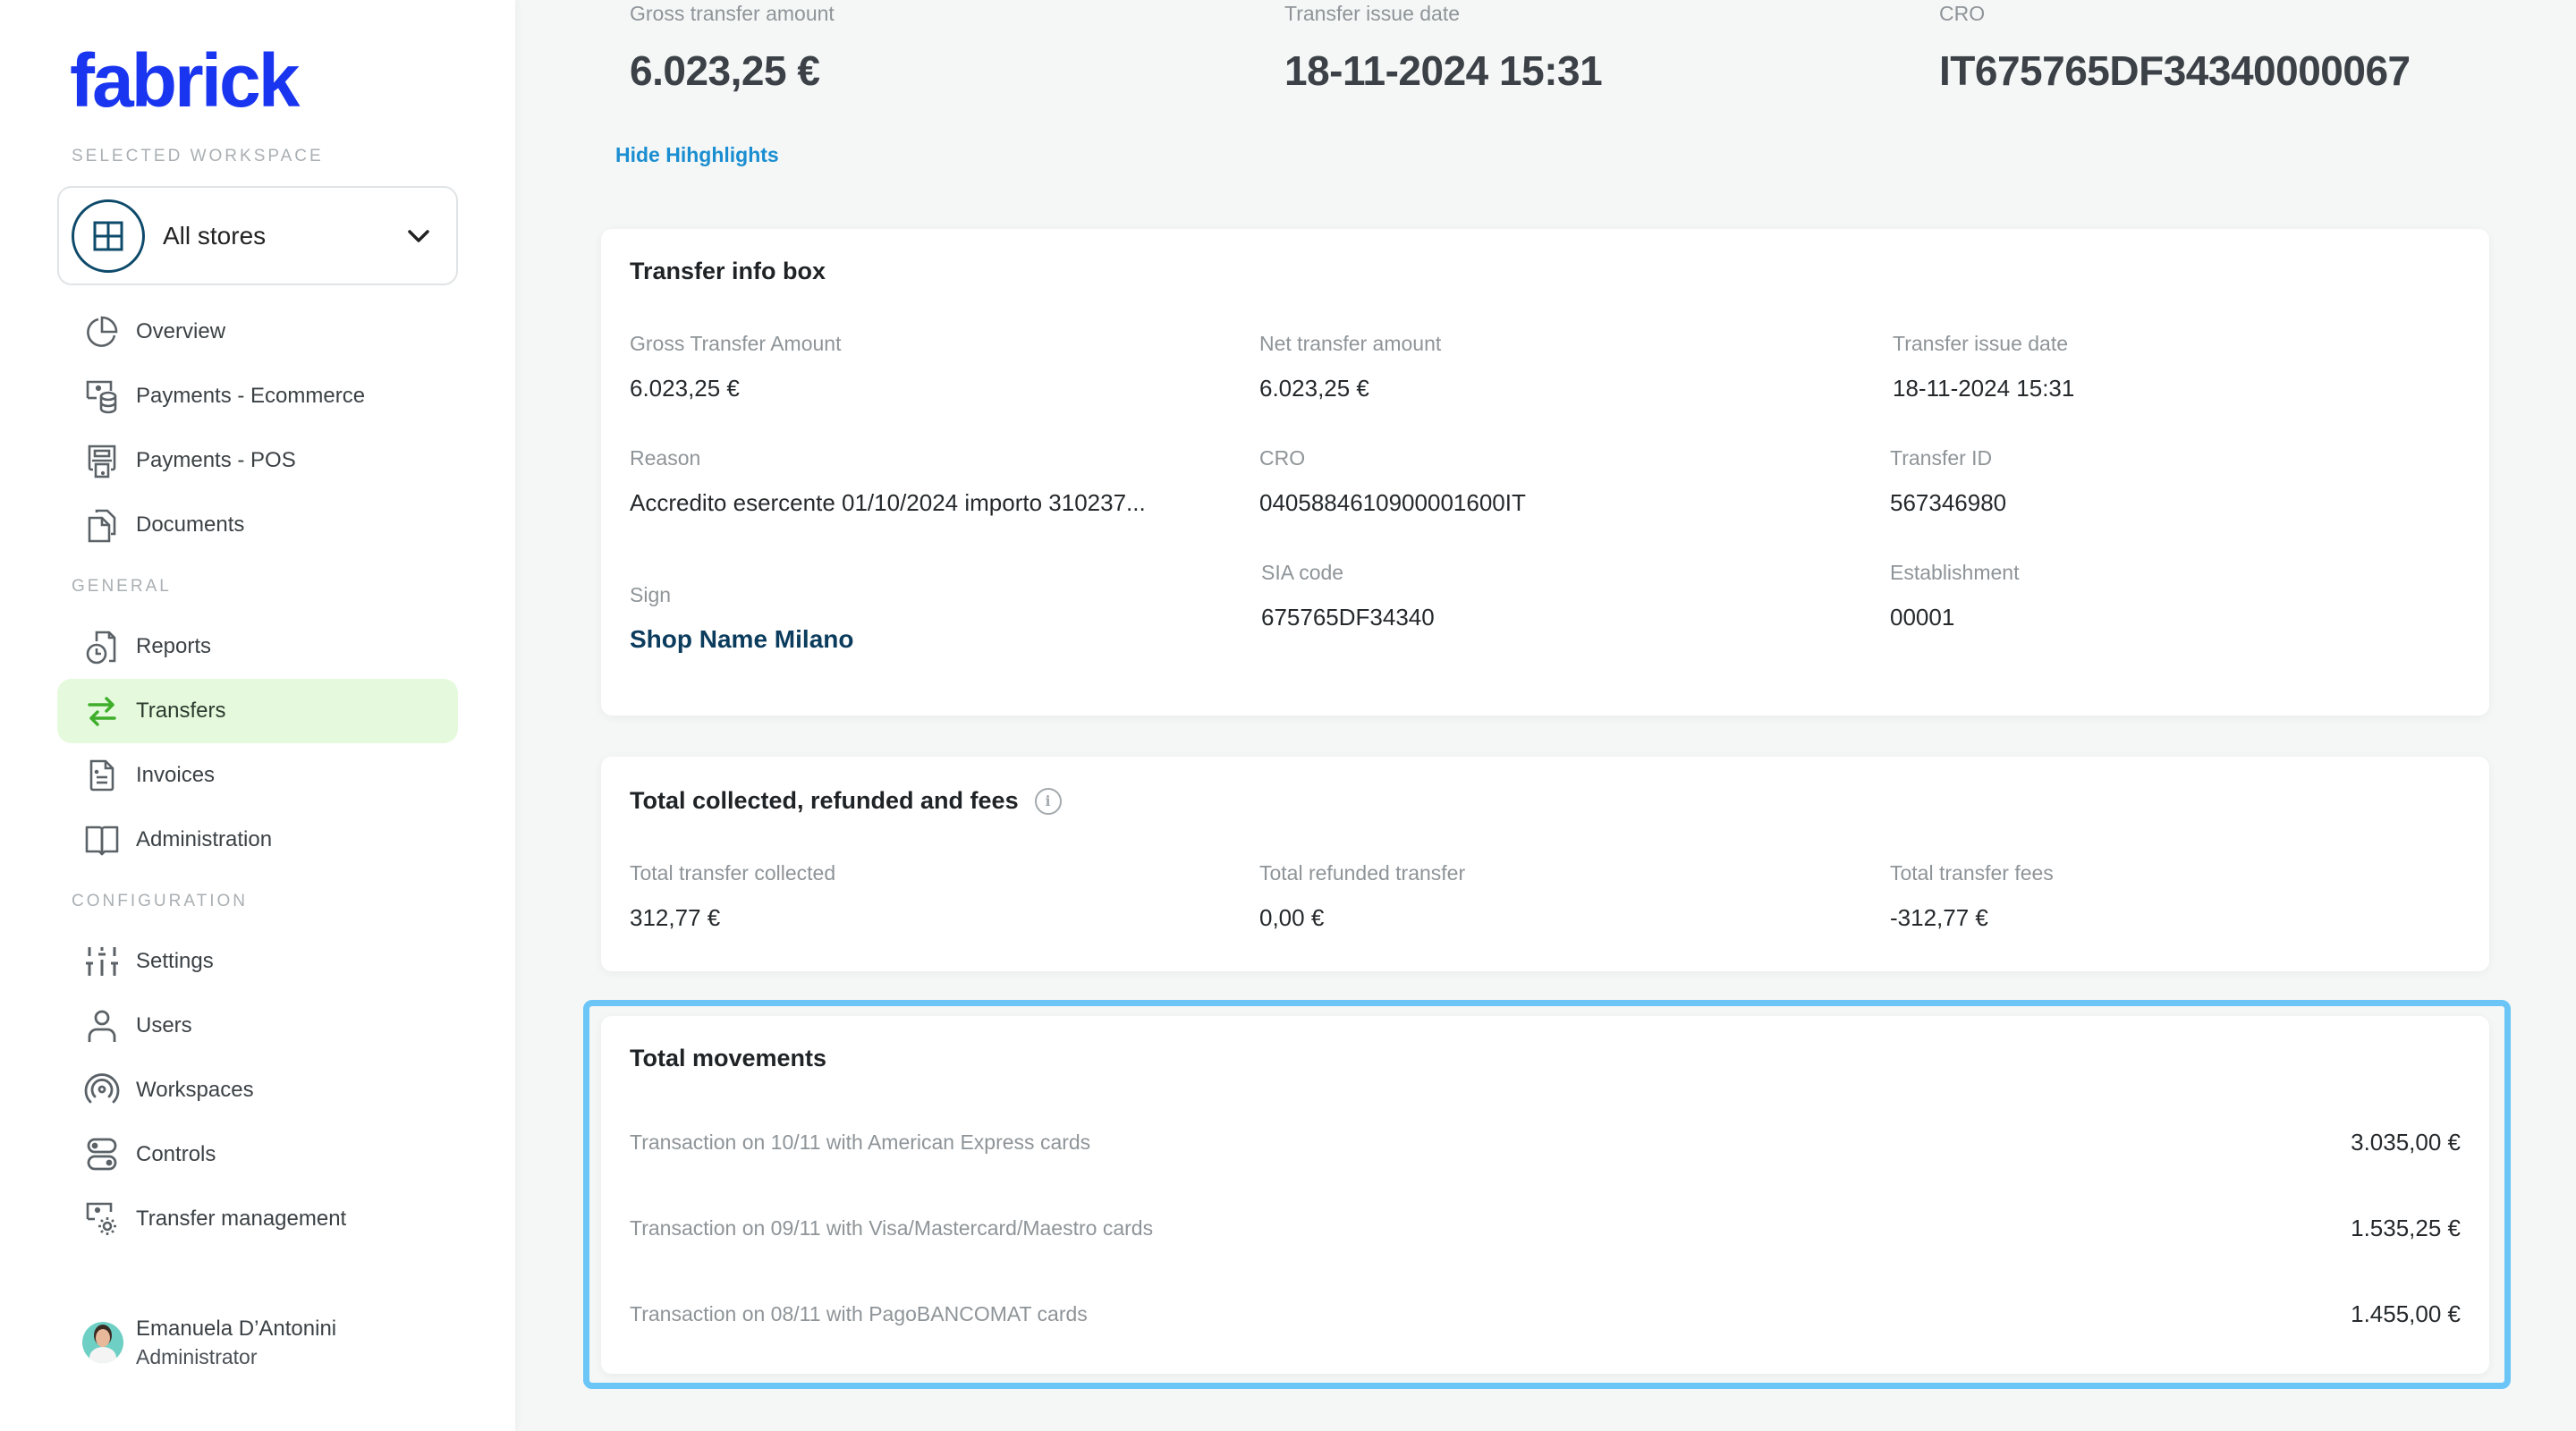 This screenshot has height=1431, width=2576. I want to click on card-title: Transfer info box, so click(728, 271).